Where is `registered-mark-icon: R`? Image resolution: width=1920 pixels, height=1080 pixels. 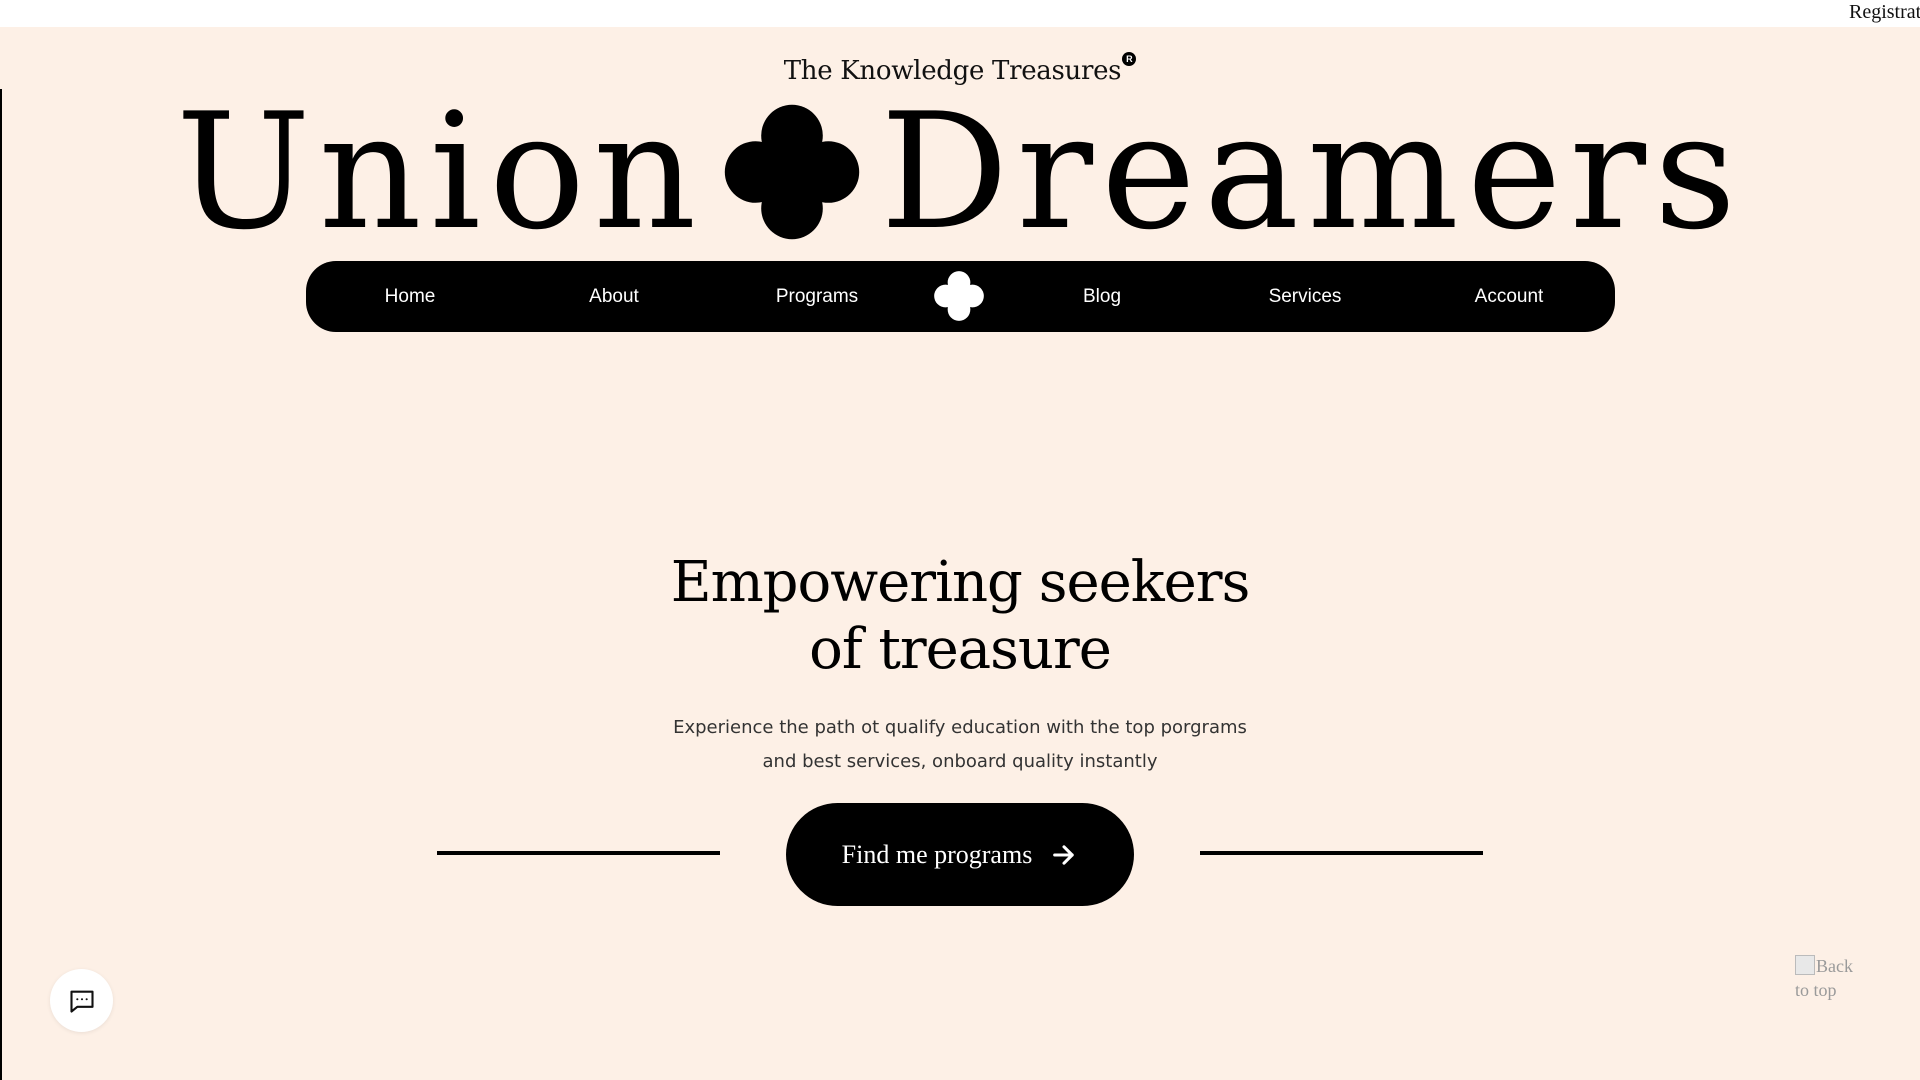
registered-mark-icon: R is located at coordinates (1129, 59).